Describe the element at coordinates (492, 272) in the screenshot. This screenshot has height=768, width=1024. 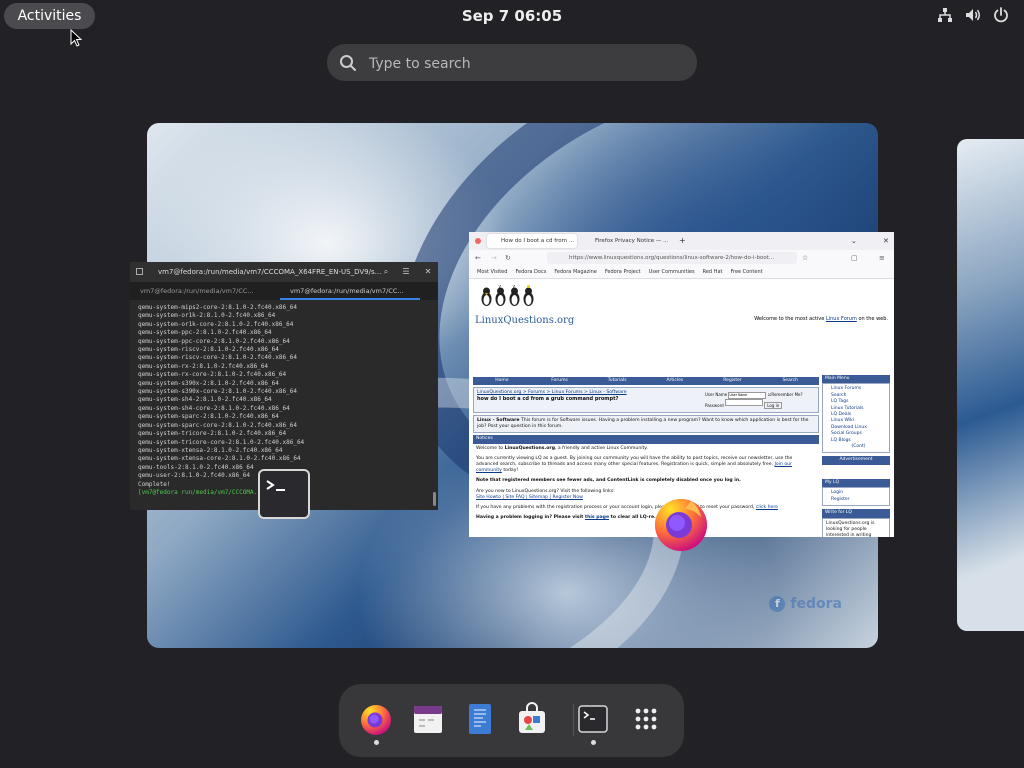
I see `bookmark-item: Most Visited` at that location.